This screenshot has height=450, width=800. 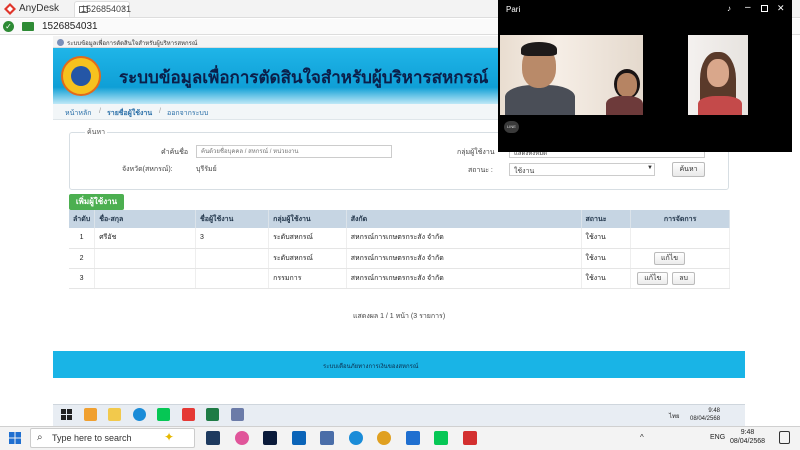 What do you see at coordinates (187, 113) in the screenshot?
I see `breadcrumb-logout: ออกจากระบบ` at bounding box center [187, 113].